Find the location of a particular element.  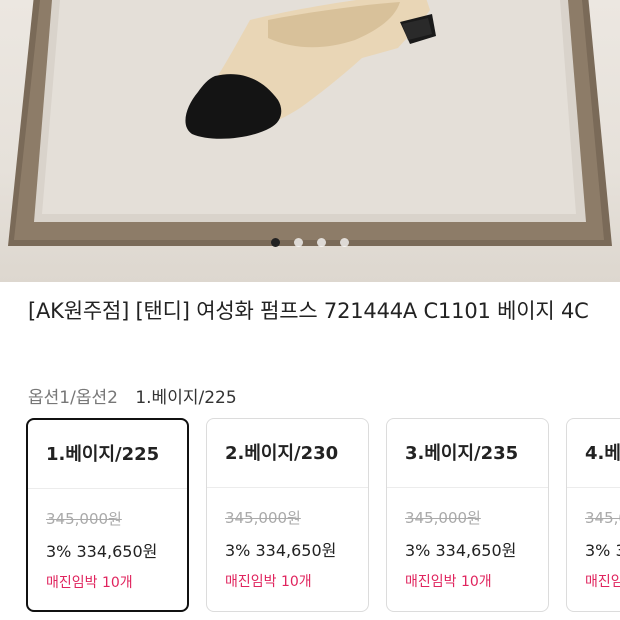

option-selected-value: 1.베이지/225 is located at coordinates (186, 398).